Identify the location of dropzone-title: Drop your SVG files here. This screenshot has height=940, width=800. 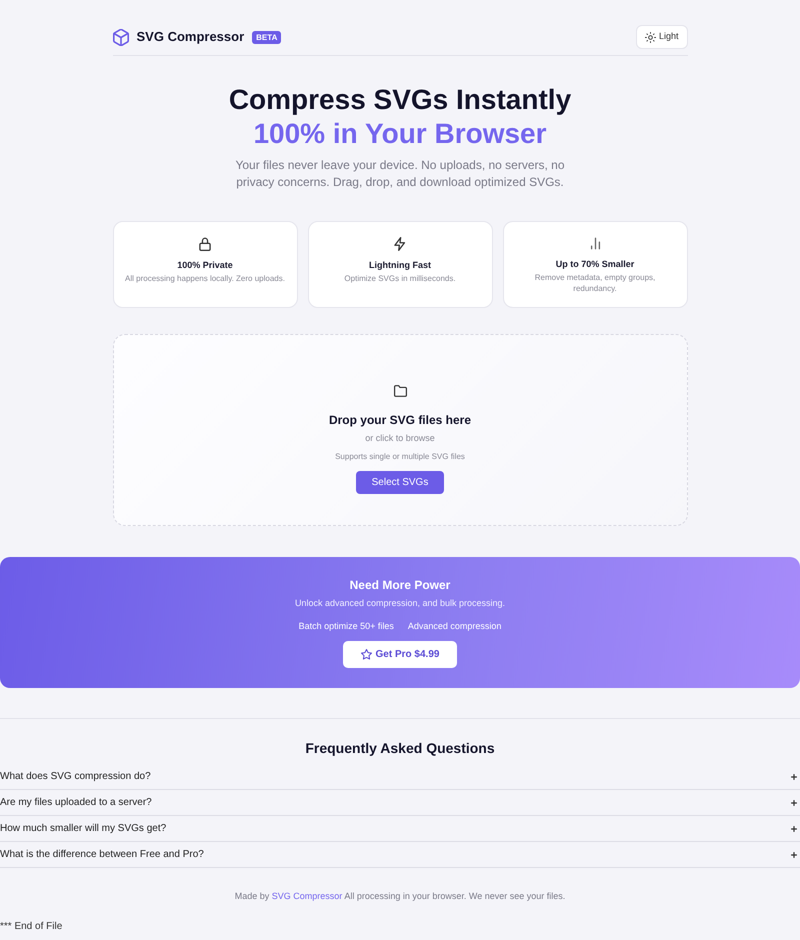
(400, 420).